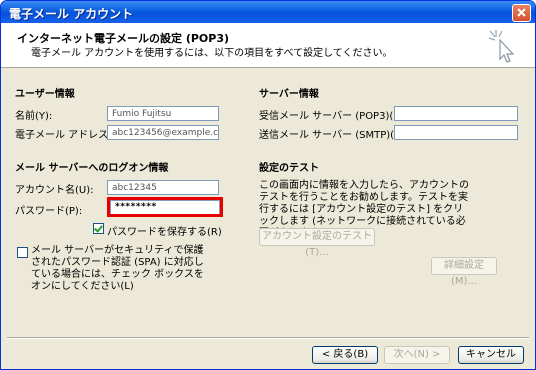  I want to click on account-name-label: アカウント名(U):, so click(54, 190).